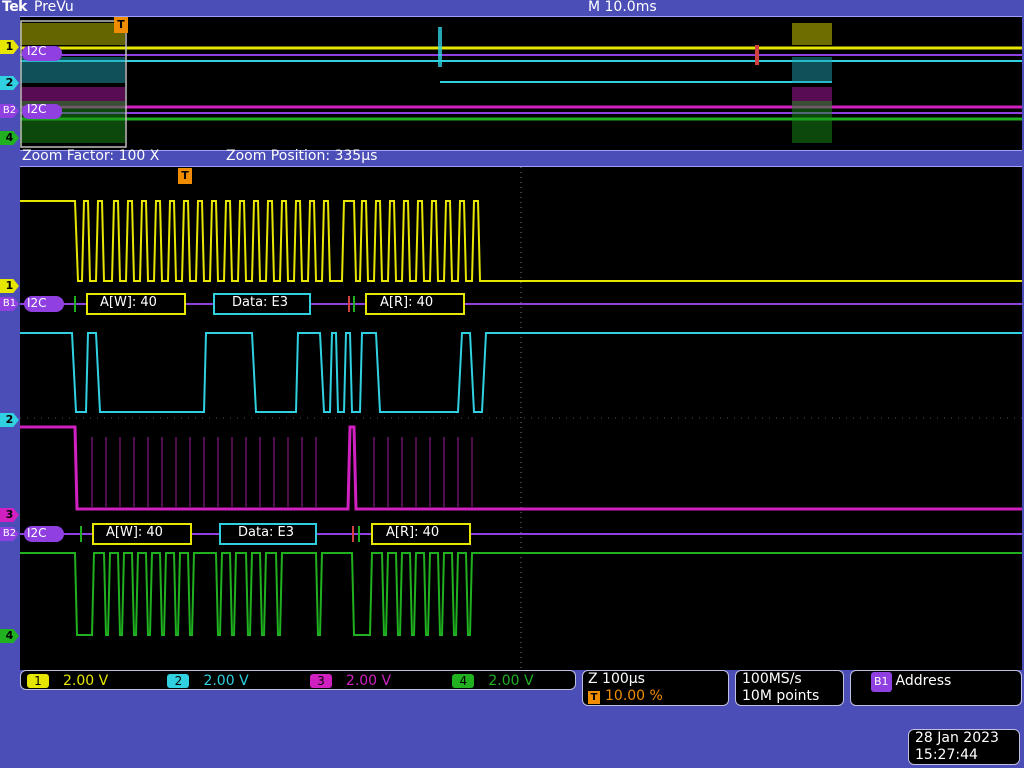  I want to click on brand-logo: Tek, so click(15, 7).